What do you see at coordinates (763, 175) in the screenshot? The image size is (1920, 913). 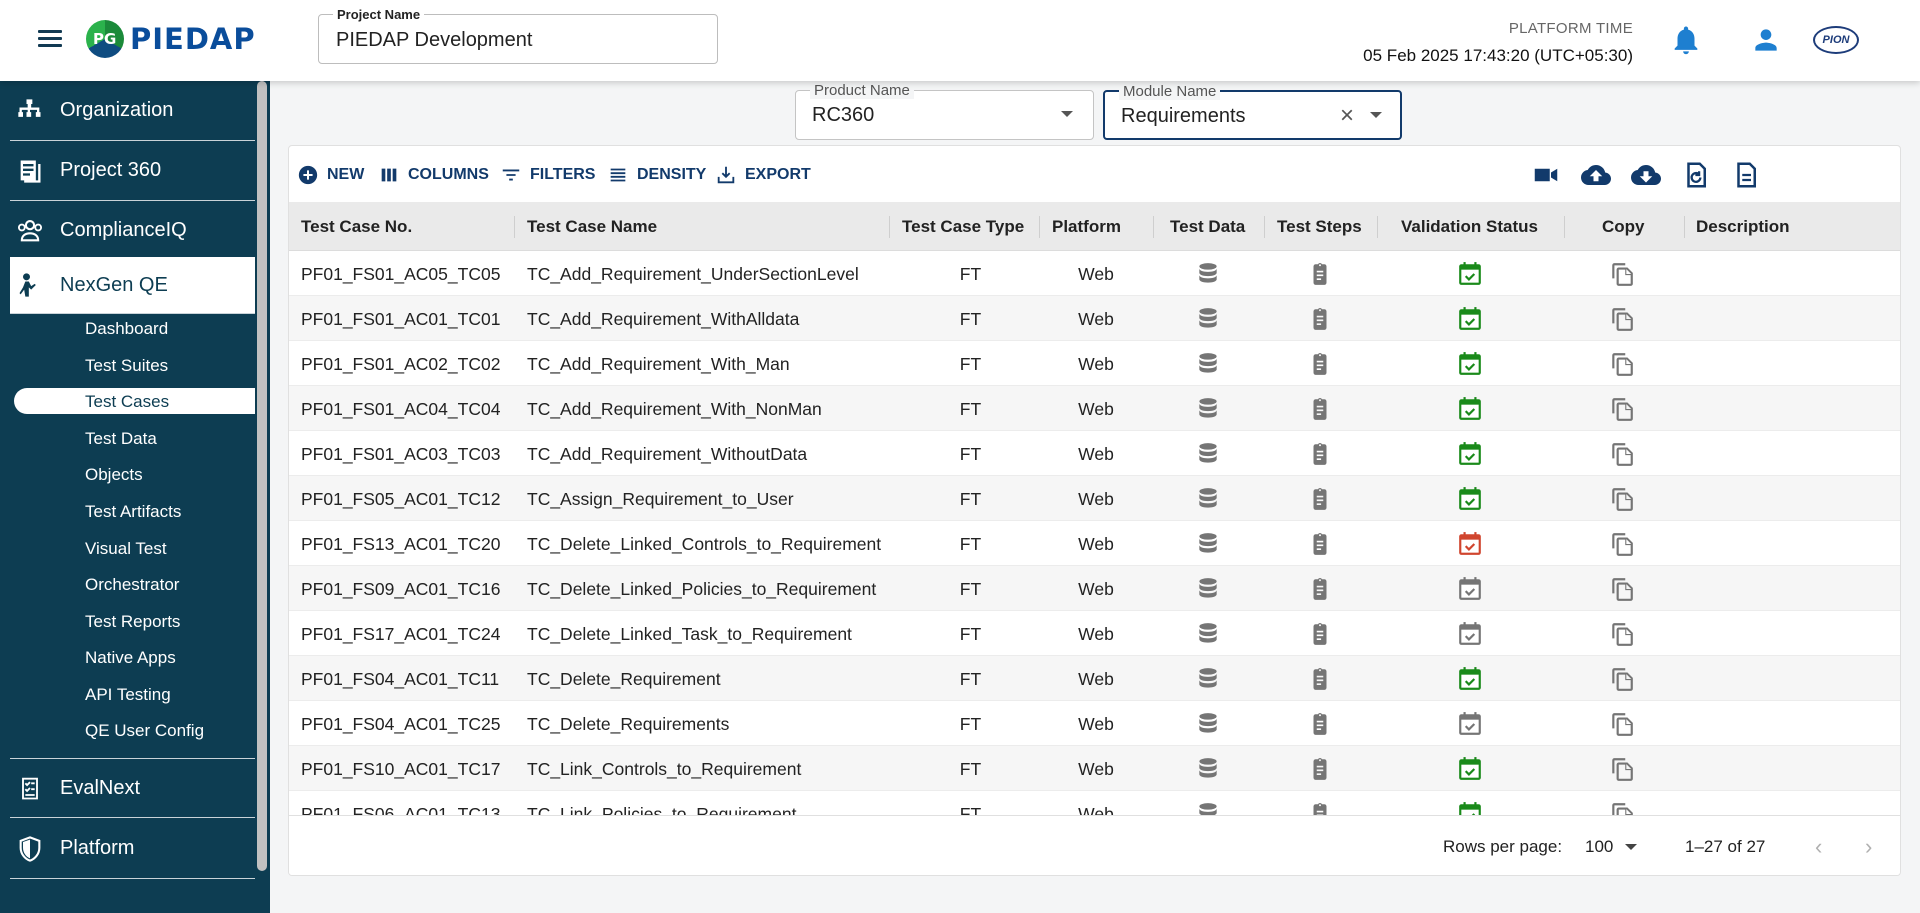 I see `export-button: EXPORT` at bounding box center [763, 175].